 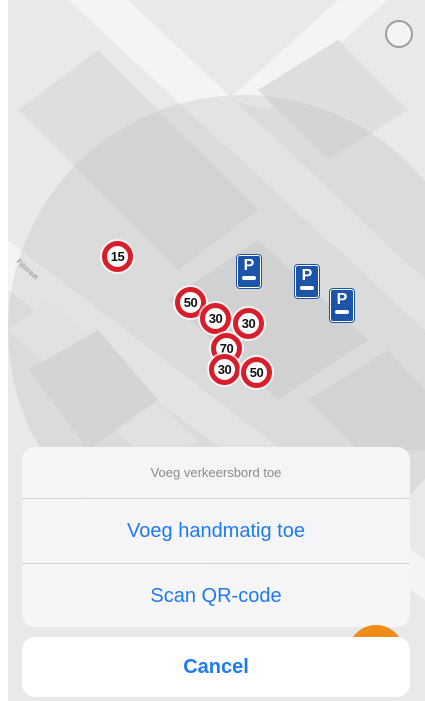 What do you see at coordinates (117, 256) in the screenshot?
I see `speed-limit-sign: 15` at bounding box center [117, 256].